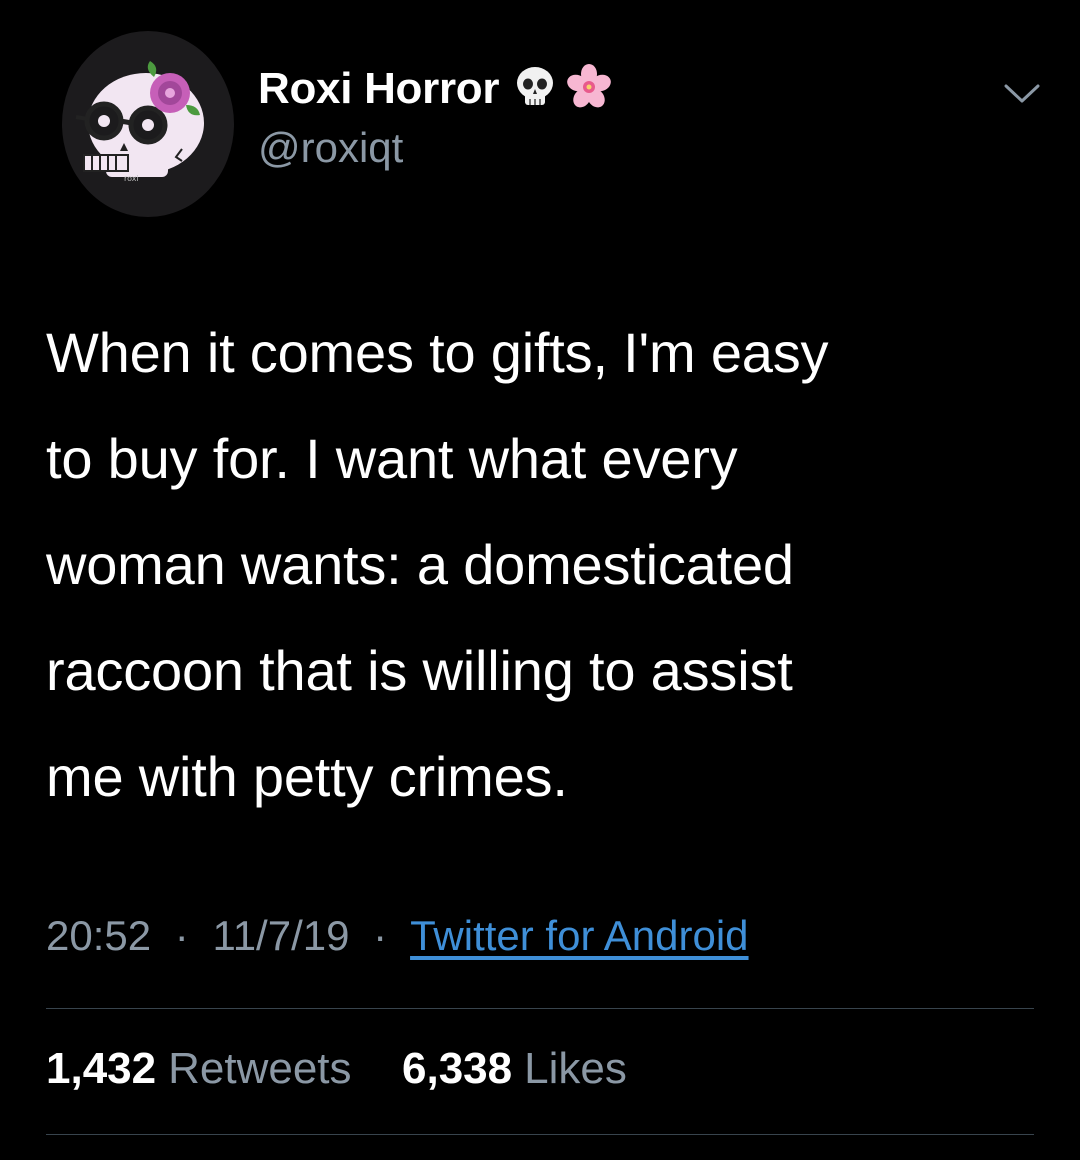 This screenshot has height=1160, width=1080. What do you see at coordinates (420, 564) in the screenshot?
I see `tweet-line: woman wants: a domesticated` at bounding box center [420, 564].